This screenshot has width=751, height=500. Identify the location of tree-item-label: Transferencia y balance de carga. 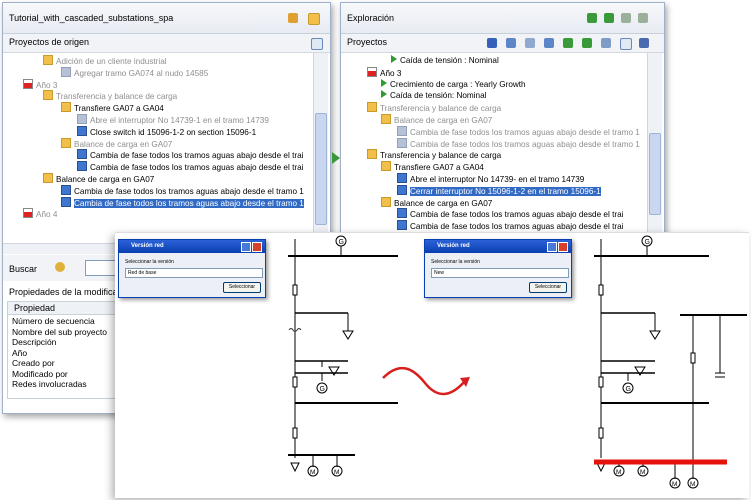
(441, 156).